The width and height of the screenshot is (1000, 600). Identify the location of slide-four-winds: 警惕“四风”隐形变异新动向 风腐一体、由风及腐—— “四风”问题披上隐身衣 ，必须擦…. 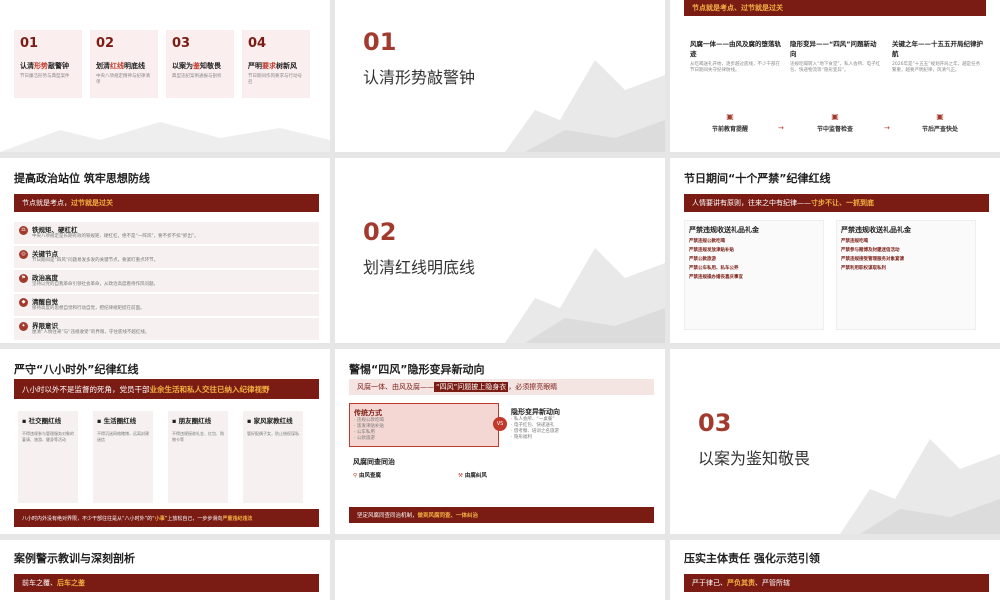
(500, 441).